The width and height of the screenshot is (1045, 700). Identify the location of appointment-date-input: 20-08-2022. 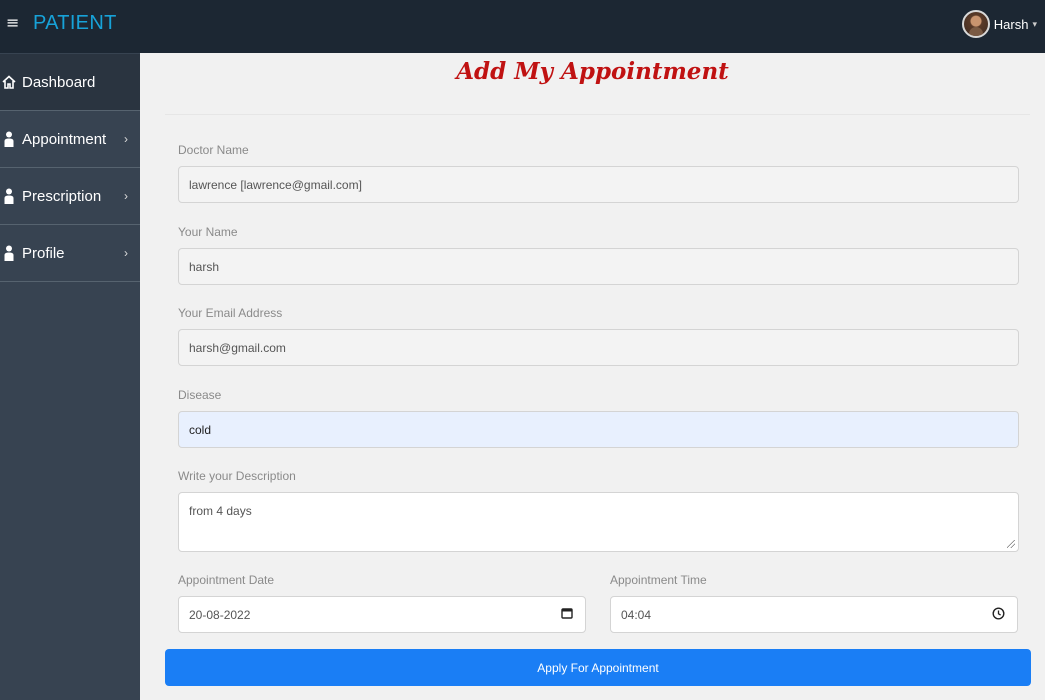
(382, 614).